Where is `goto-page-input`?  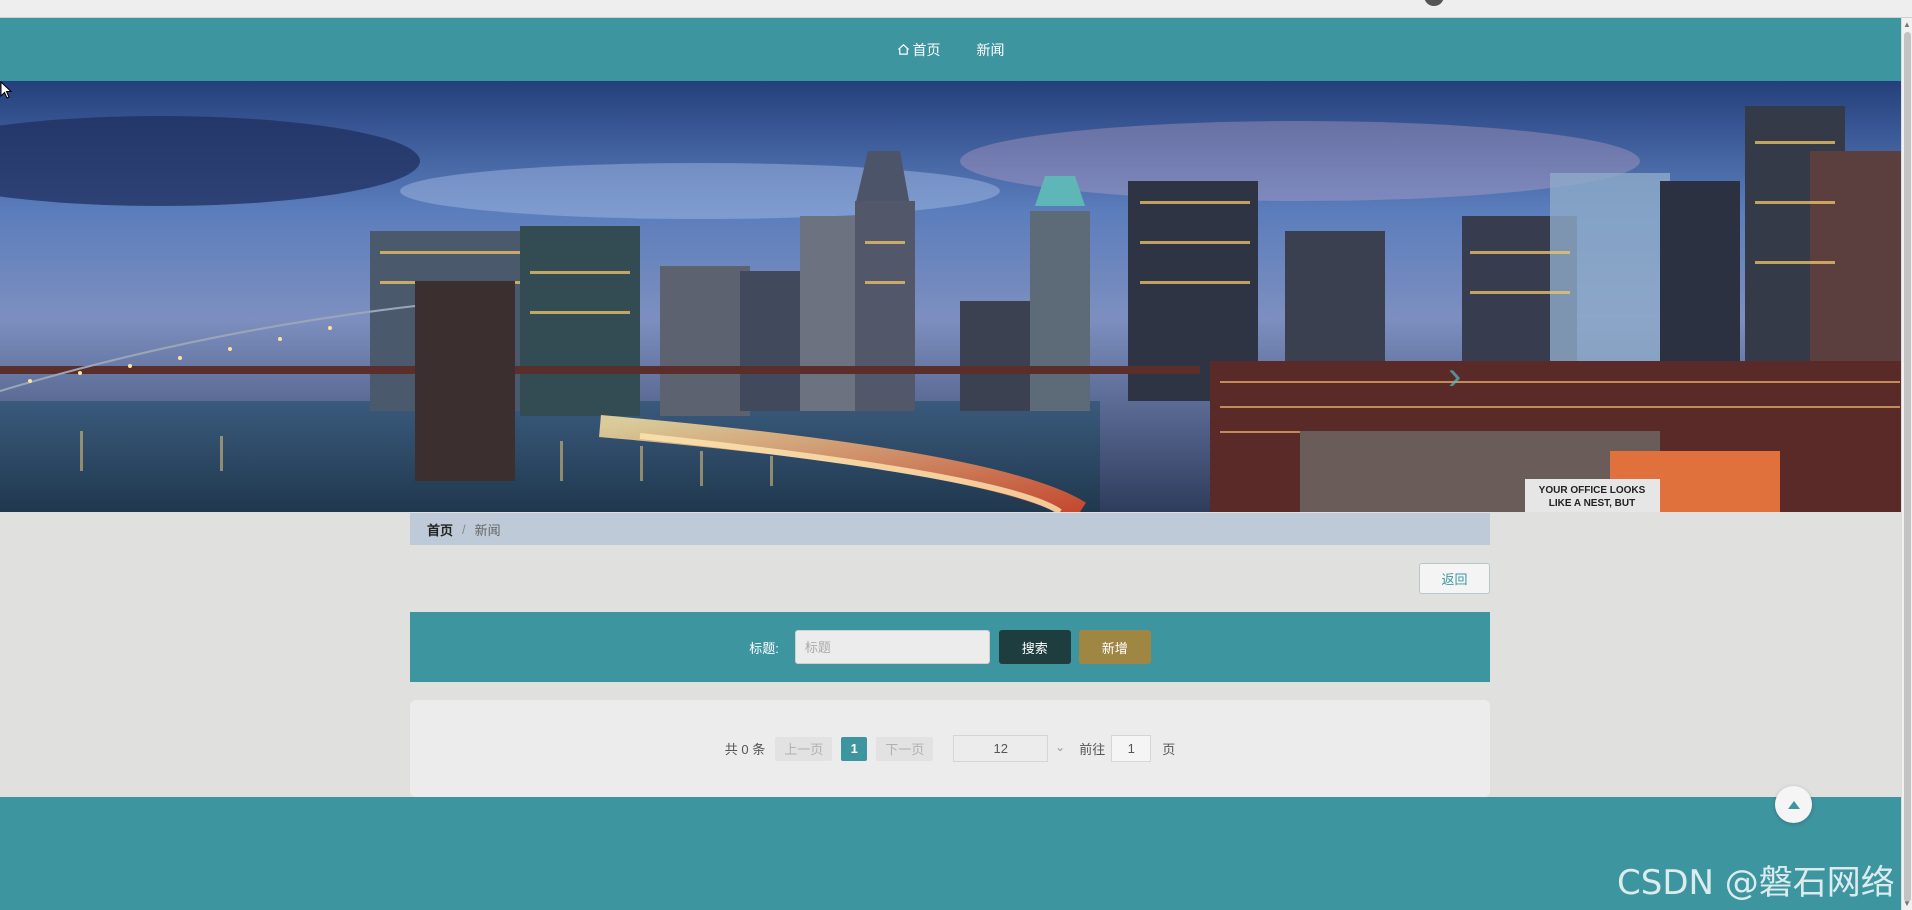 goto-page-input is located at coordinates (1131, 748).